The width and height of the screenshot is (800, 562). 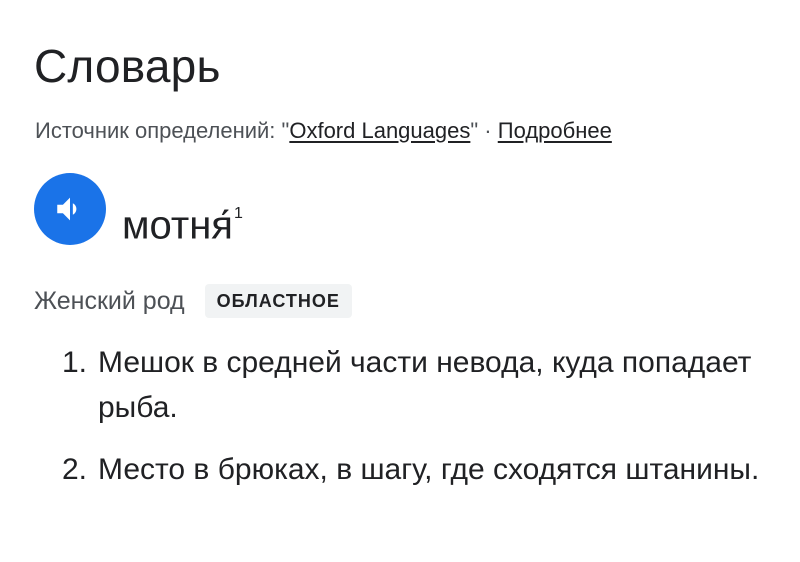 I want to click on definition-number: 2., so click(x=75, y=469).